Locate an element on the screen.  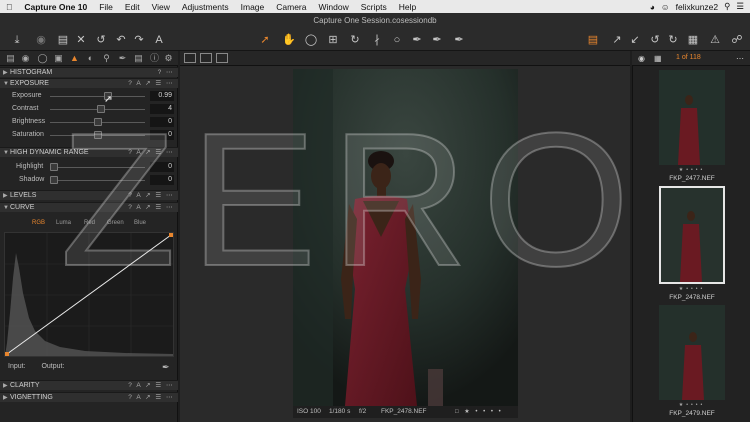
search-icon: ⚲ is located at coordinates (727, 6).